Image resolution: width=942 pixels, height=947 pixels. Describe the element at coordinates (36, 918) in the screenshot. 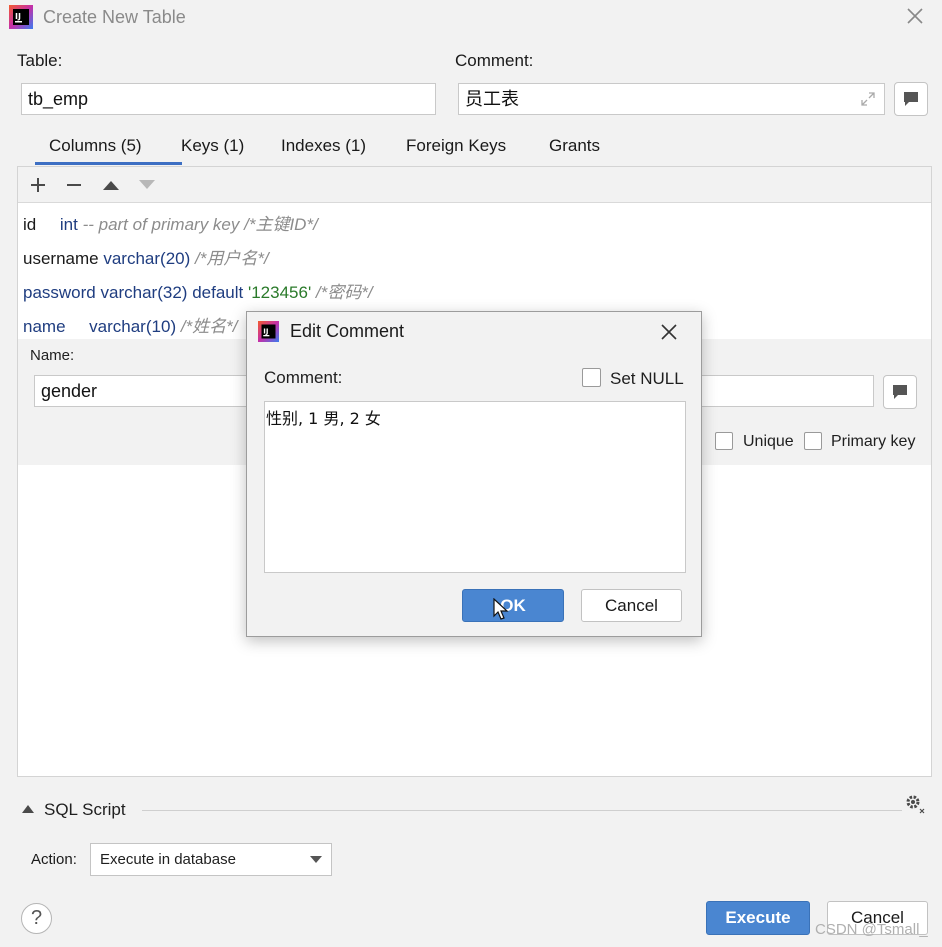

I see `help-button: ?` at that location.